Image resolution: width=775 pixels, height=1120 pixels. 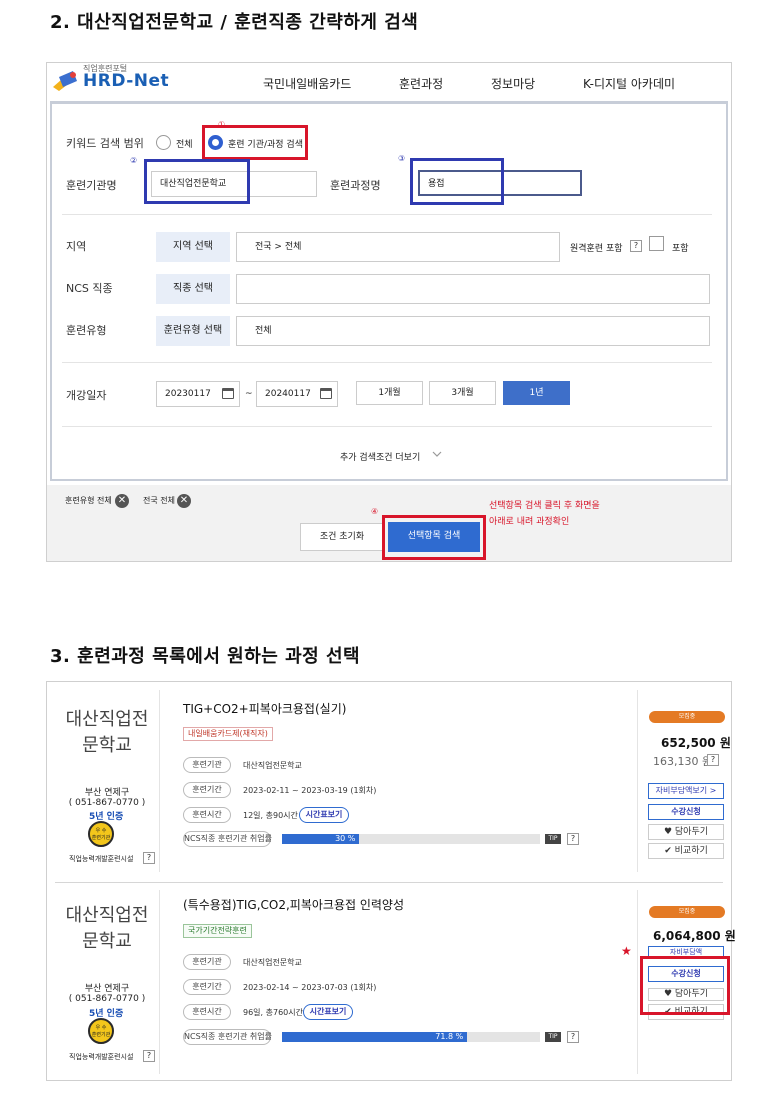 What do you see at coordinates (293, 904) in the screenshot?
I see `course-title: (특수용접)TIG,CO2,피복아크용접 인력양성` at bounding box center [293, 904].